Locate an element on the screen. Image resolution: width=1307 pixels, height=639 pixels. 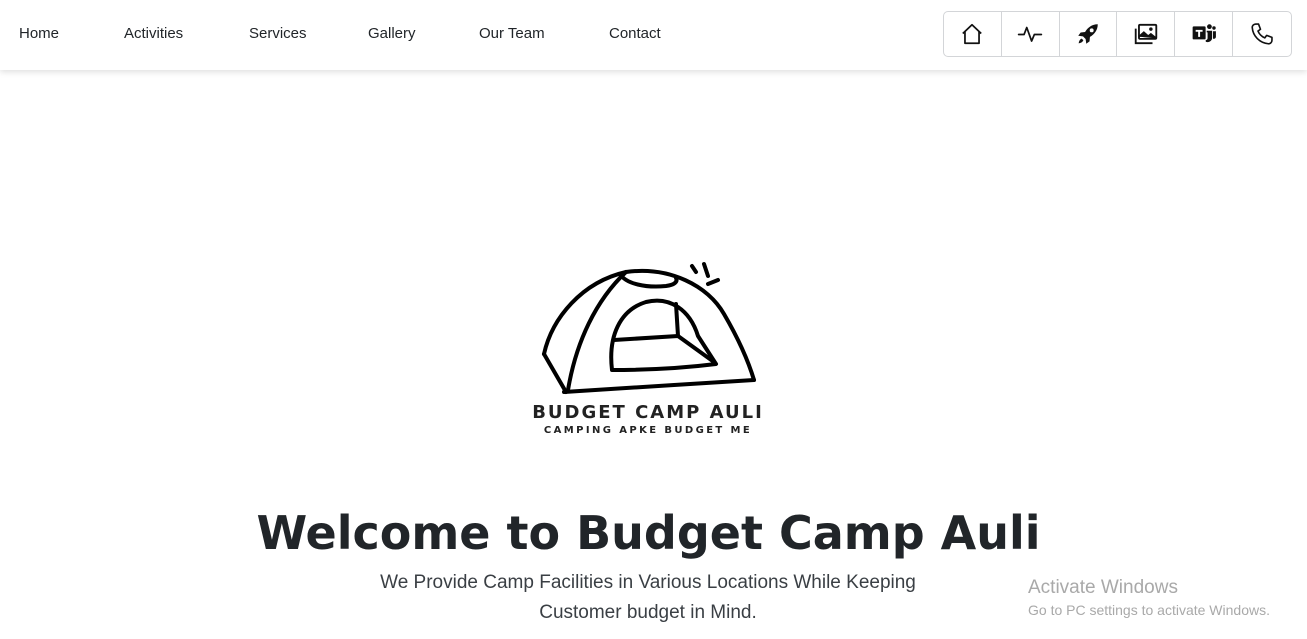
image-icon is located at coordinates (1146, 34).